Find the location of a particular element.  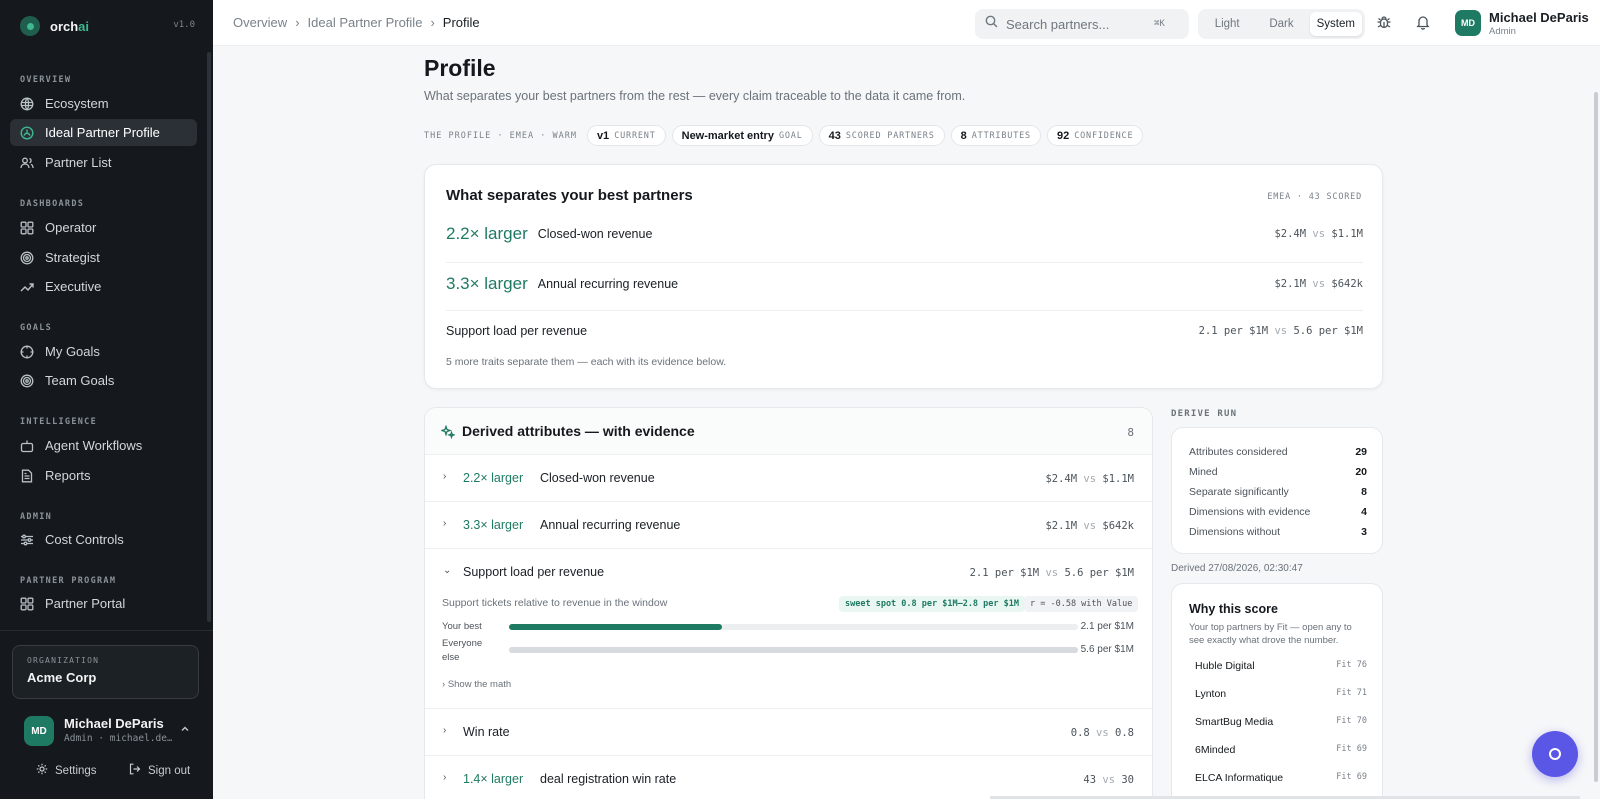

user-name: Michael DeParis is located at coordinates (114, 723).